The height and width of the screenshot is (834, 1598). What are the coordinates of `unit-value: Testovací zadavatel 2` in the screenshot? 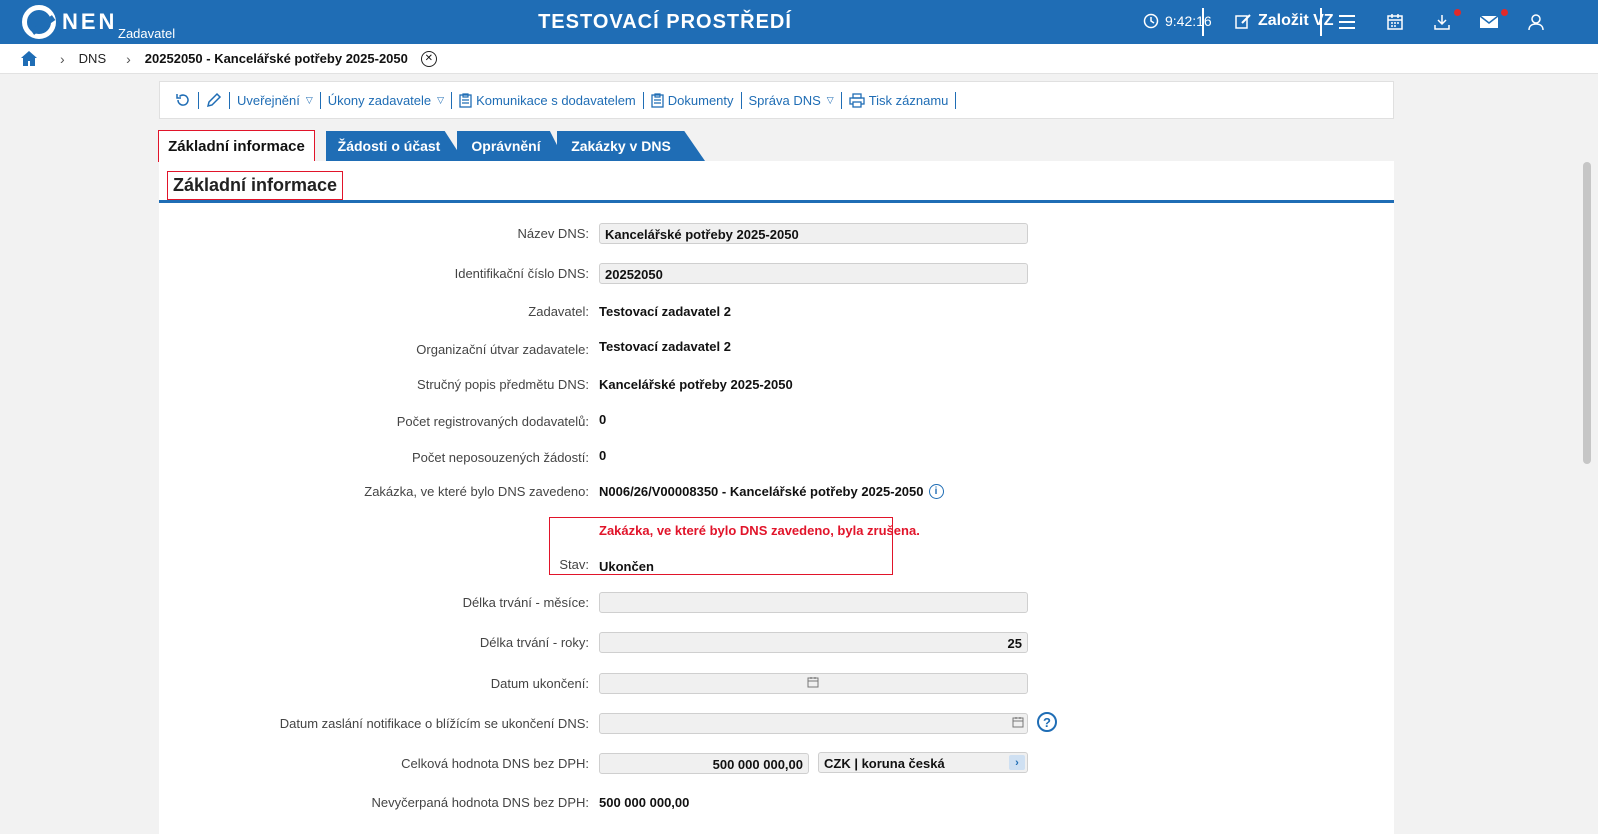 It's located at (665, 346).